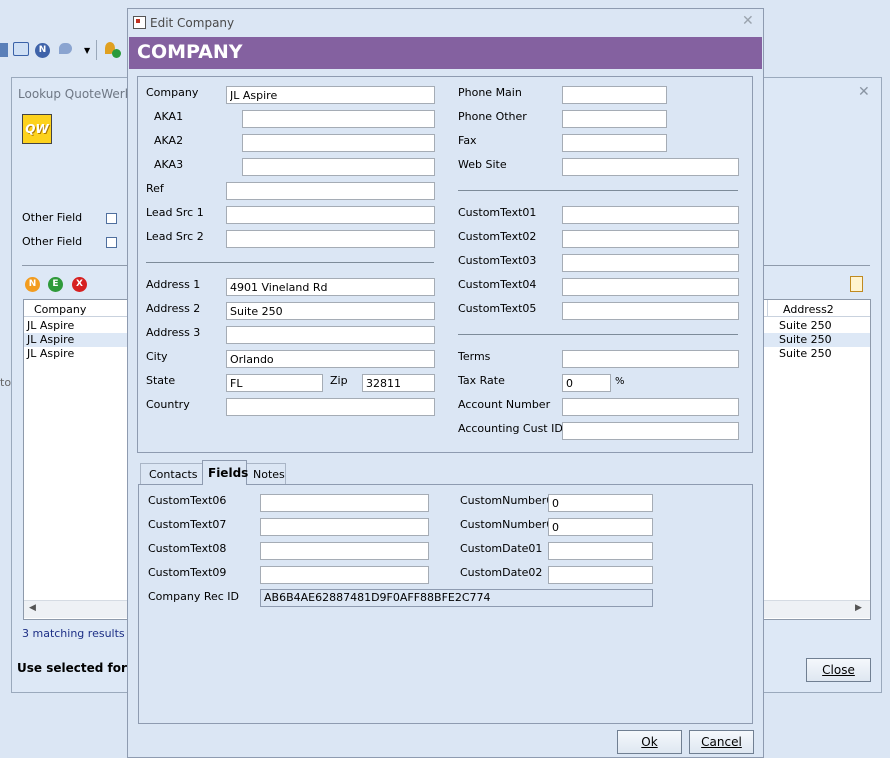  I want to click on lead-src-1-field, so click(330, 215).